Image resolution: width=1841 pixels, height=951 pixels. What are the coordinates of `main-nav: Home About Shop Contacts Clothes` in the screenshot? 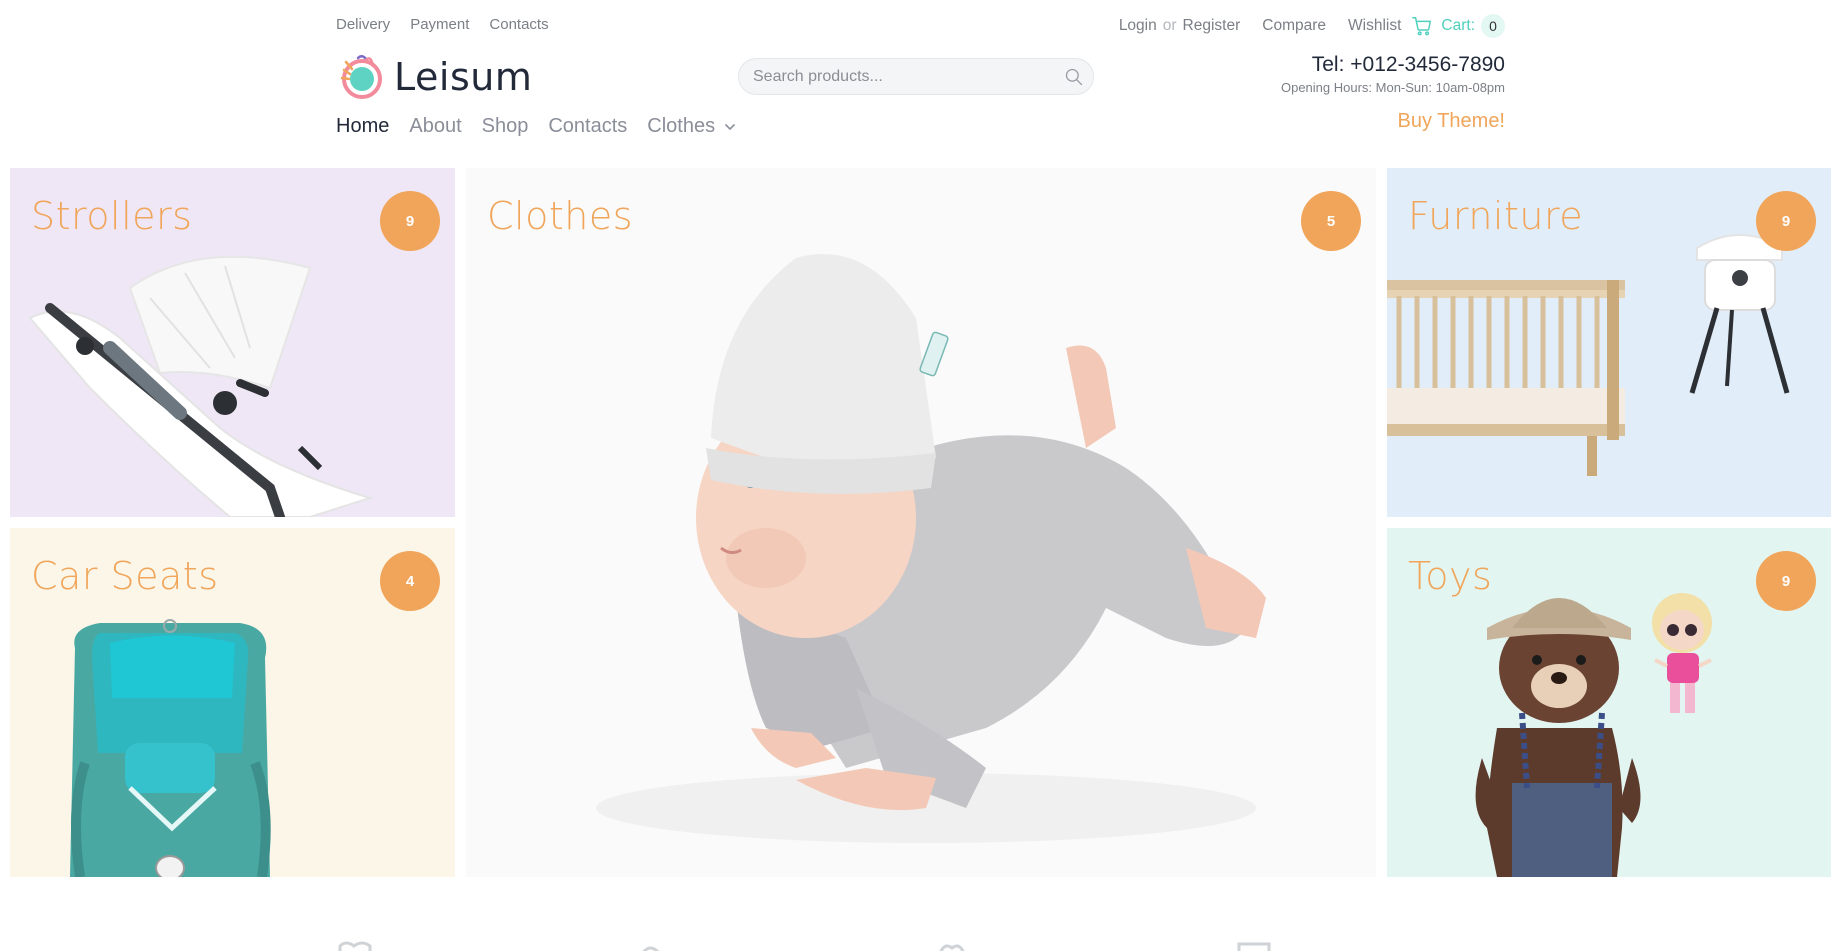 It's located at (536, 126).